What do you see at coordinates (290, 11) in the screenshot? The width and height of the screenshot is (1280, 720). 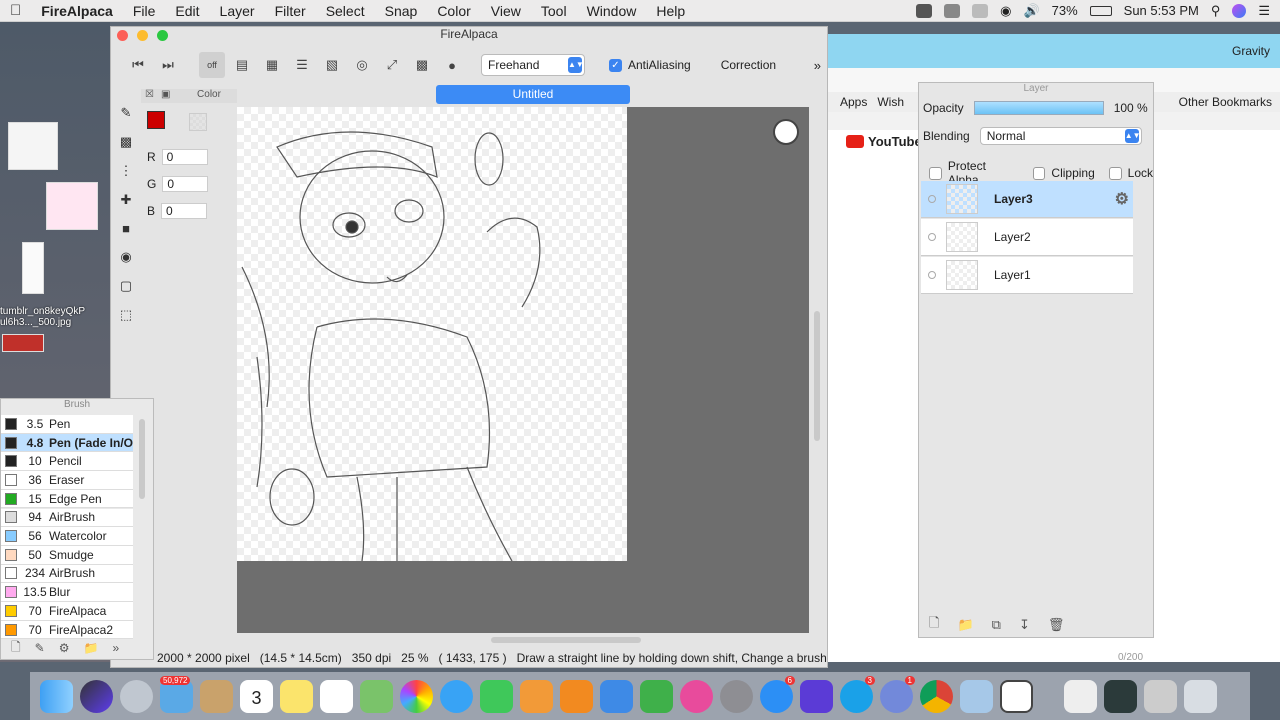 I see `menu-filter: Filter` at bounding box center [290, 11].